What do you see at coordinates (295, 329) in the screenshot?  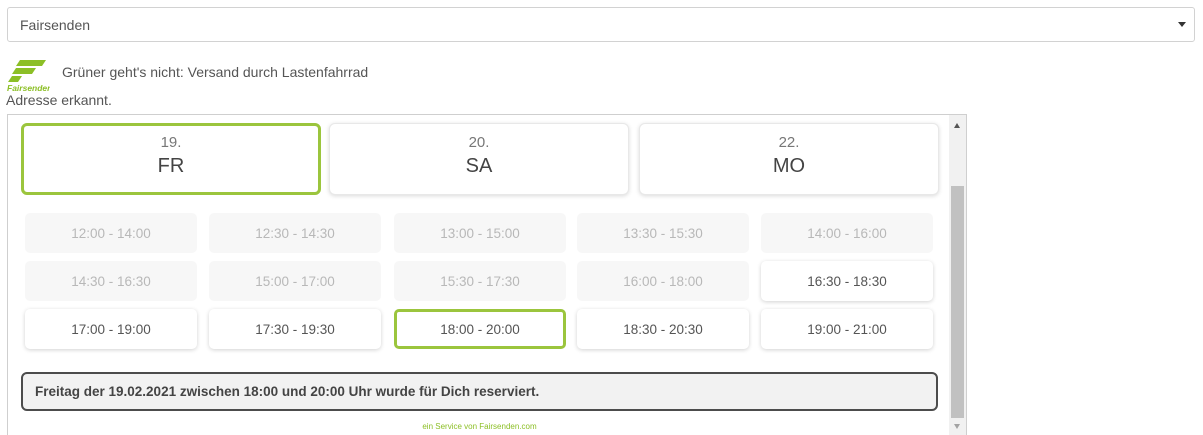 I see `time-slot: 17:30 - 19:30` at bounding box center [295, 329].